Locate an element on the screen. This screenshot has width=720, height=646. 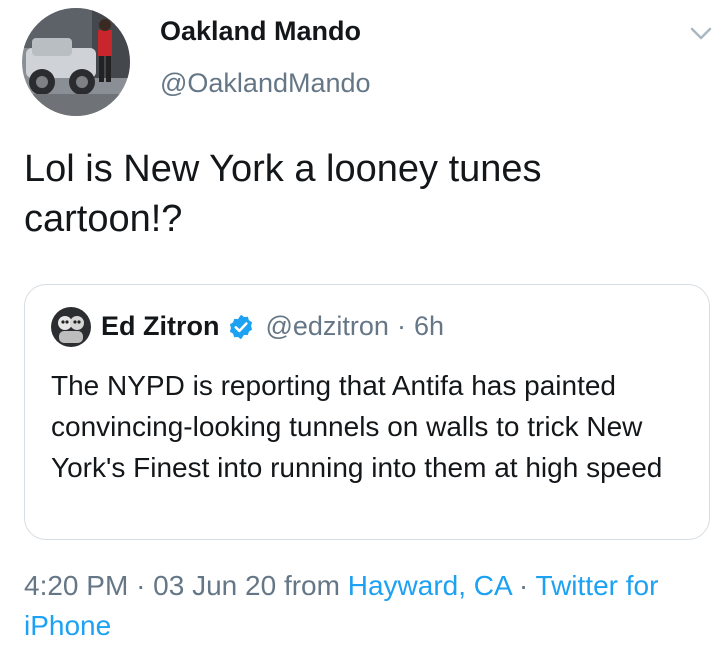
quoted-author-name: Ed Zitron is located at coordinates (160, 326).